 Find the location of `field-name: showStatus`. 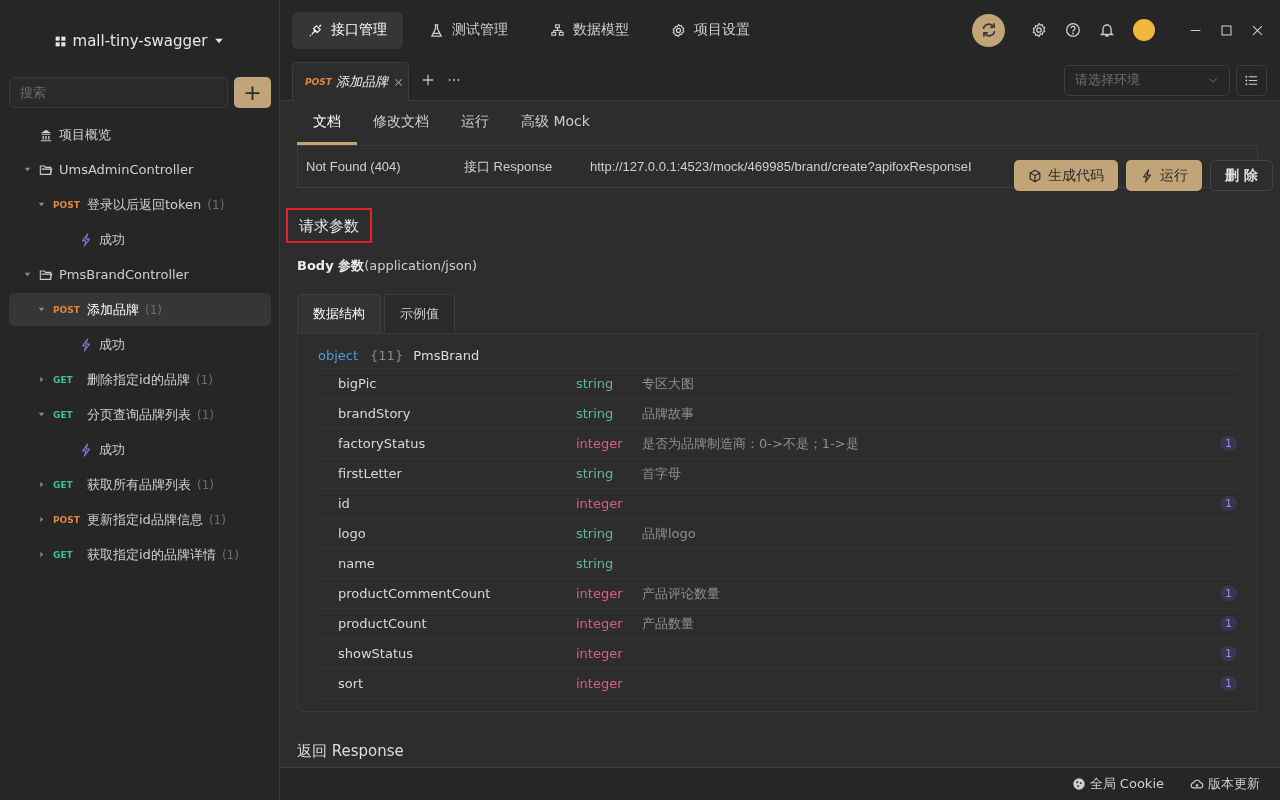

field-name: showStatus is located at coordinates (376, 653).